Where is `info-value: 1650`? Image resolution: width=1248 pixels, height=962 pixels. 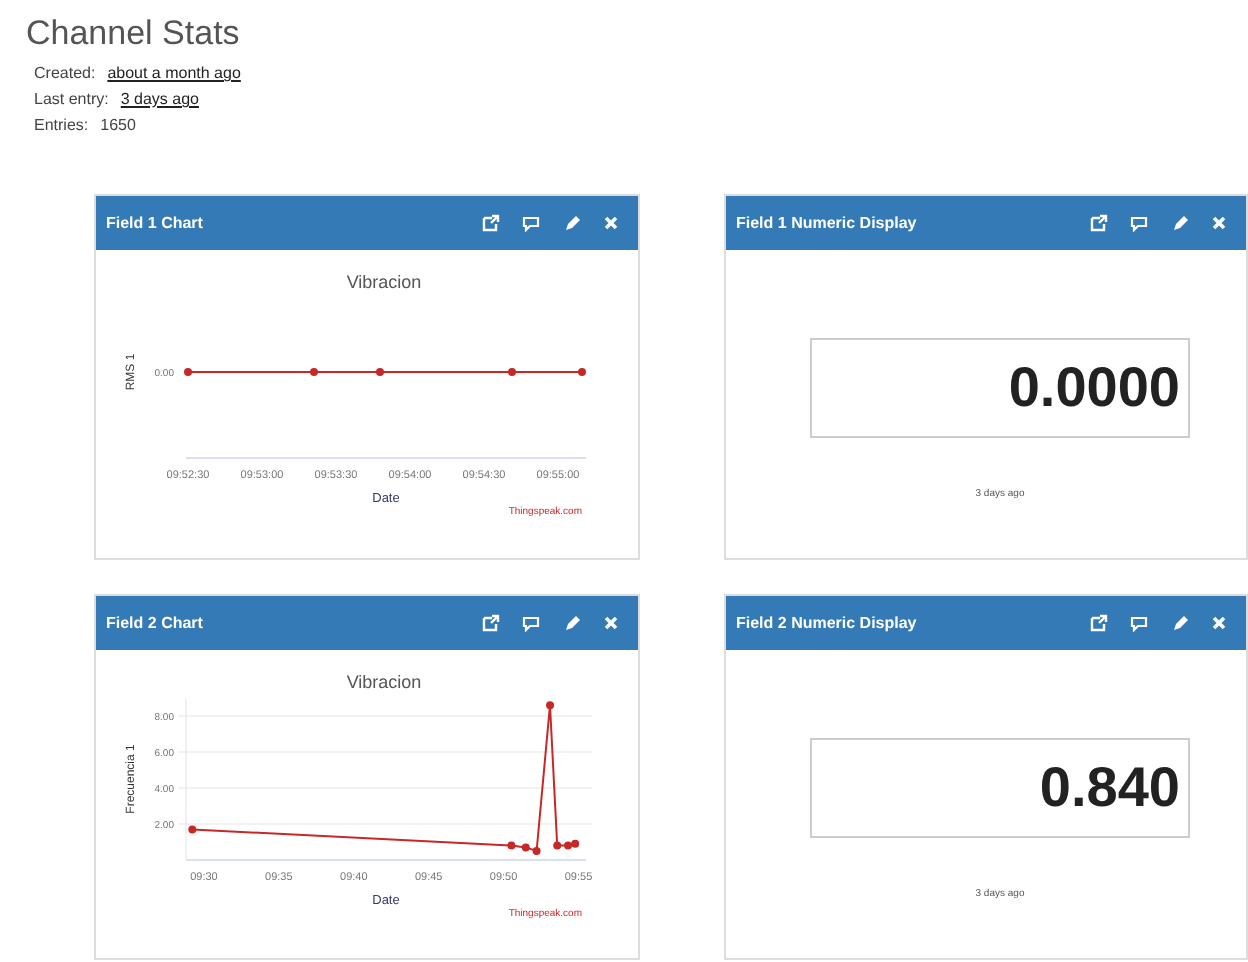
info-value: 1650 is located at coordinates (118, 126).